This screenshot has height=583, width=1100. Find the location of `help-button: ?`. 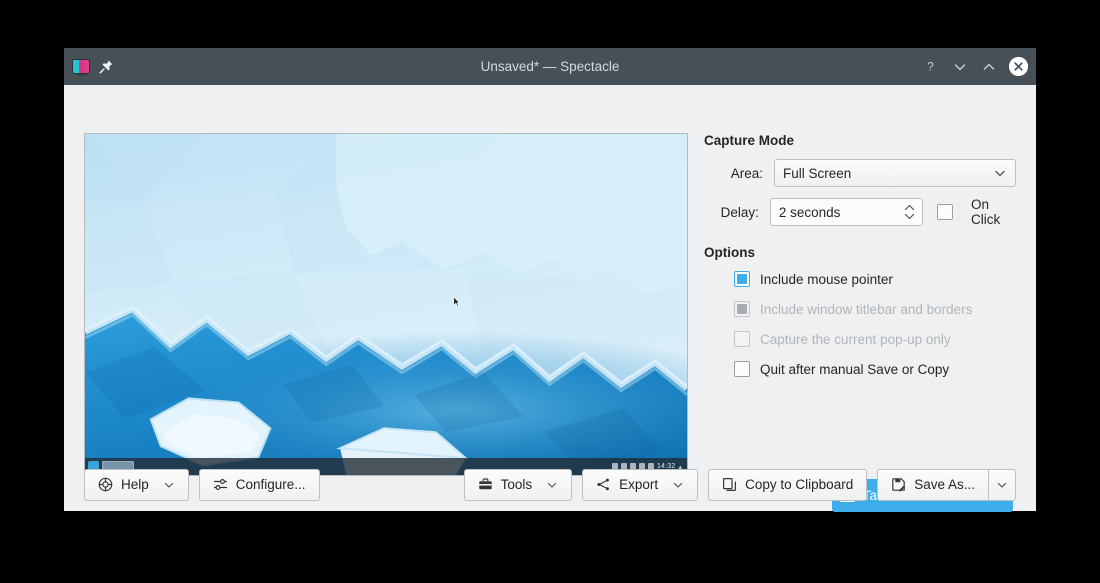

help-button: ? is located at coordinates (930, 66).